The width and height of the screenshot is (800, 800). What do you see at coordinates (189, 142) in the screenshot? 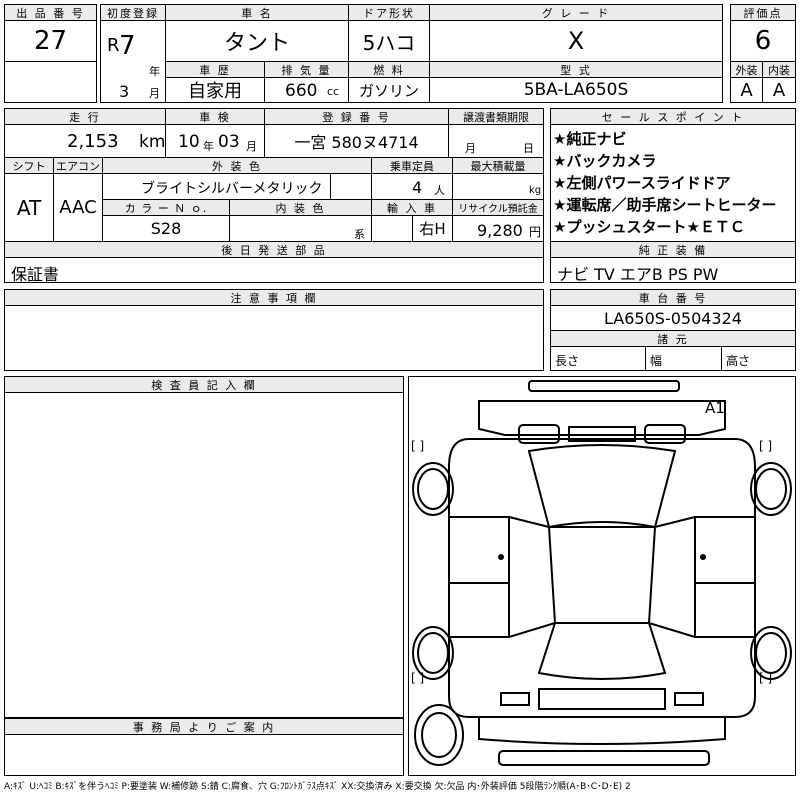
I see `insp-year: 10` at bounding box center [189, 142].